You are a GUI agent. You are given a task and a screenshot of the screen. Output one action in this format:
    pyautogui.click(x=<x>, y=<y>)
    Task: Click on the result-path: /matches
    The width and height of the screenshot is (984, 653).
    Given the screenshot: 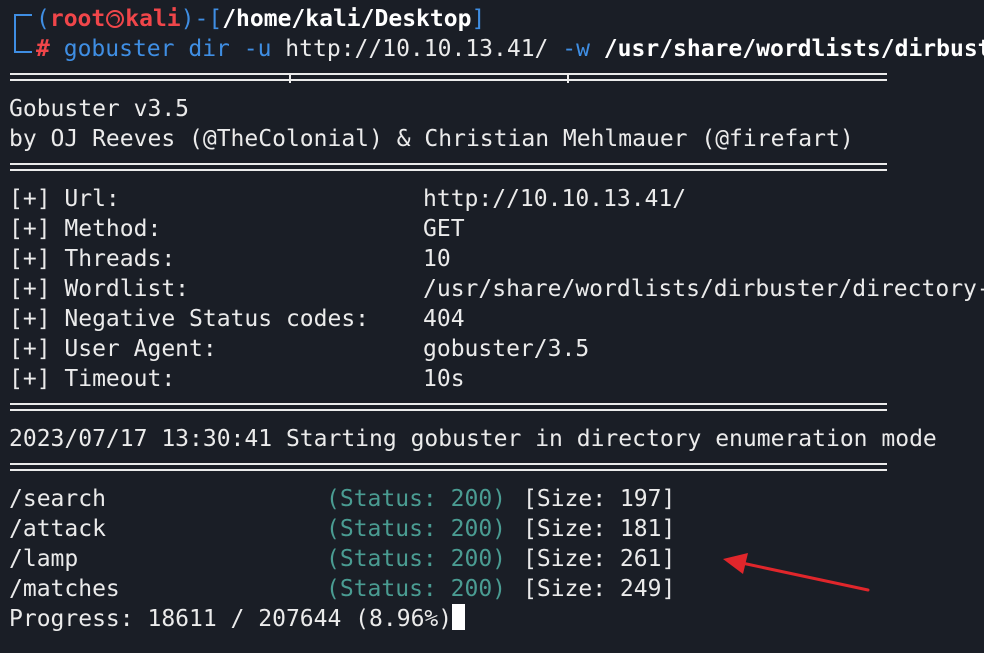 What is the action you would take?
    pyautogui.click(x=64, y=589)
    